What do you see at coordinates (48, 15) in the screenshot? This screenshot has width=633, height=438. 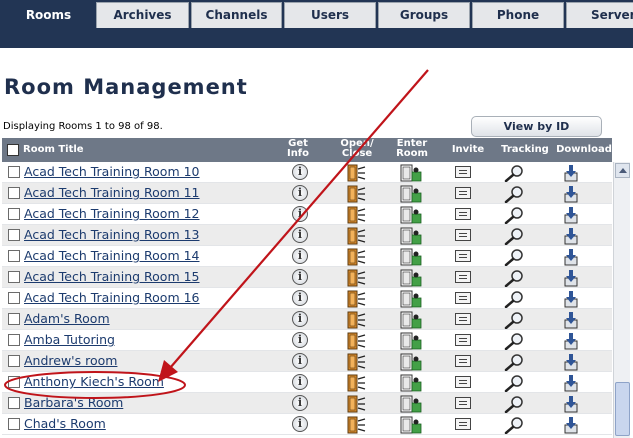 I see `tab-rooms: Rooms` at bounding box center [48, 15].